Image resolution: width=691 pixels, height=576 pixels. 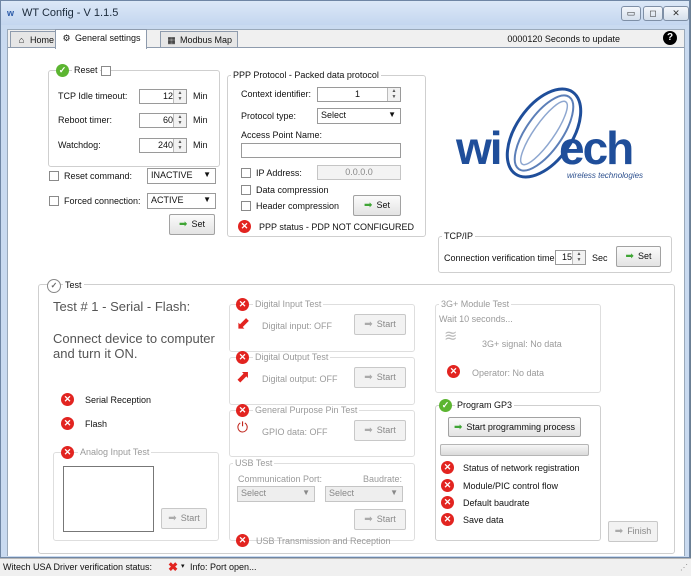 I want to click on stepper-value: 15, so click(x=566, y=257).